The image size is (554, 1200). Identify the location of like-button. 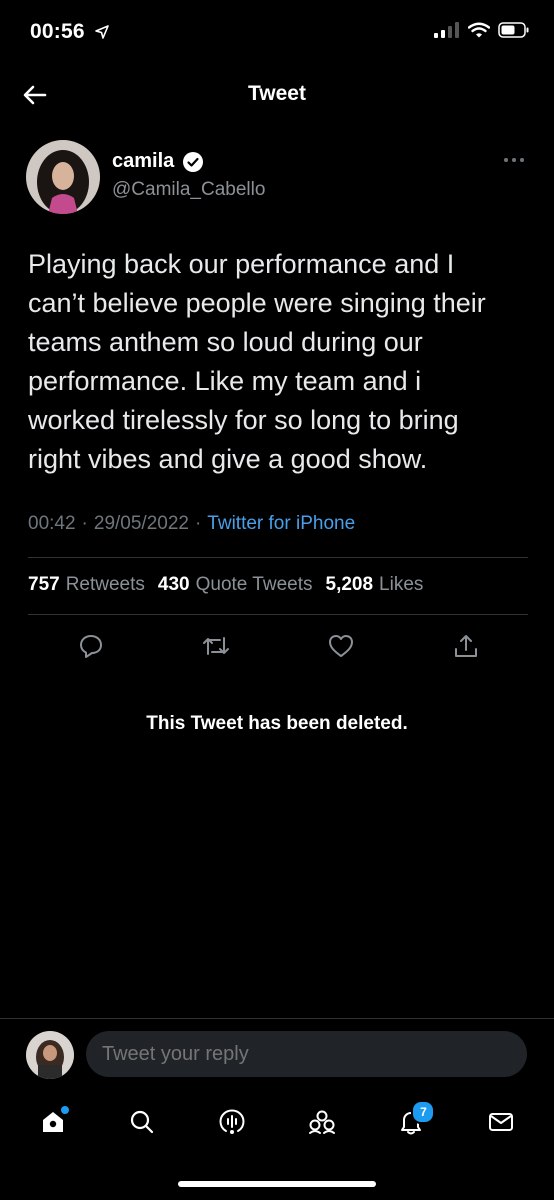
(341, 646).